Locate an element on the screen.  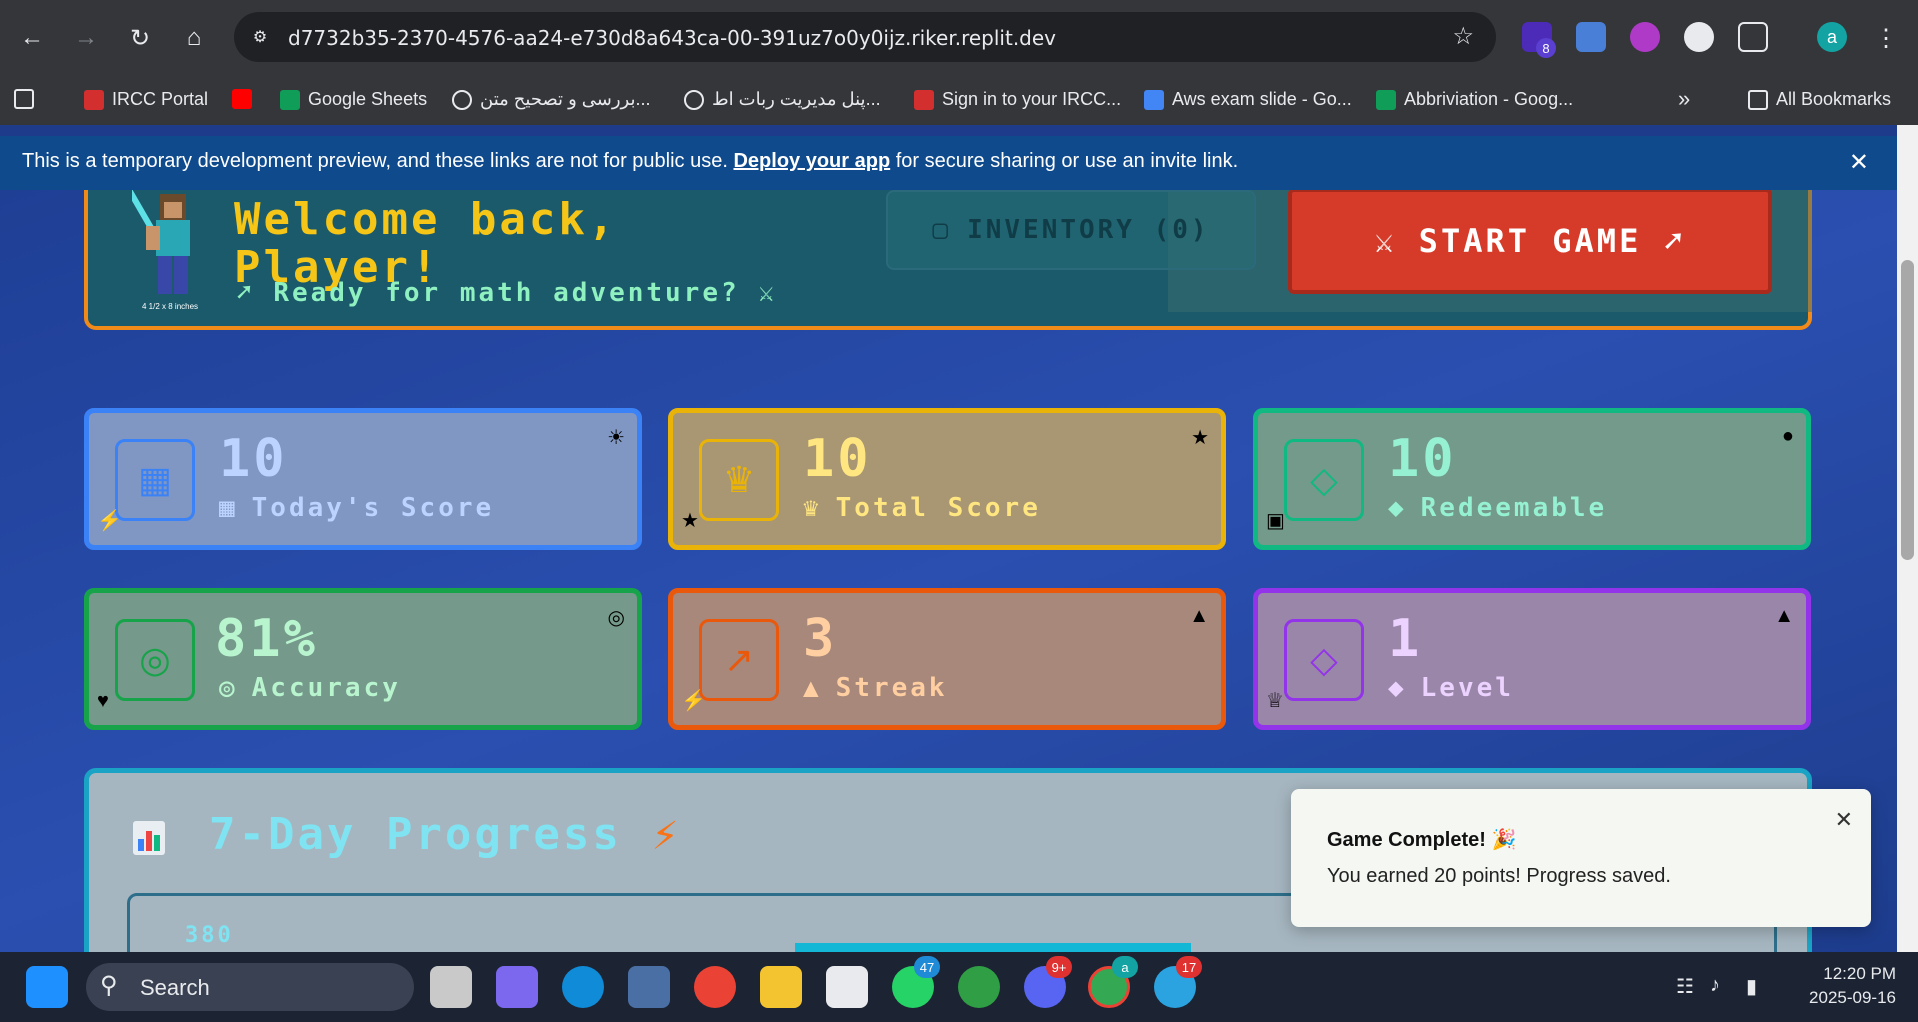
network-app-icon is located at coordinates (649, 987).